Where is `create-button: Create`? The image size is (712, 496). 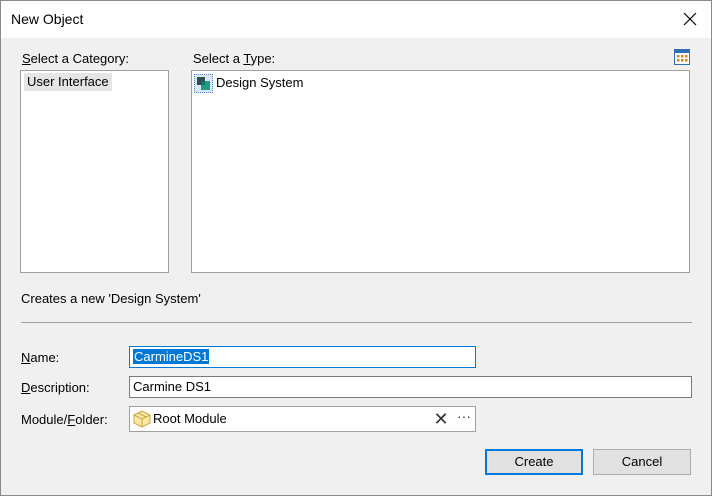 create-button: Create is located at coordinates (534, 462).